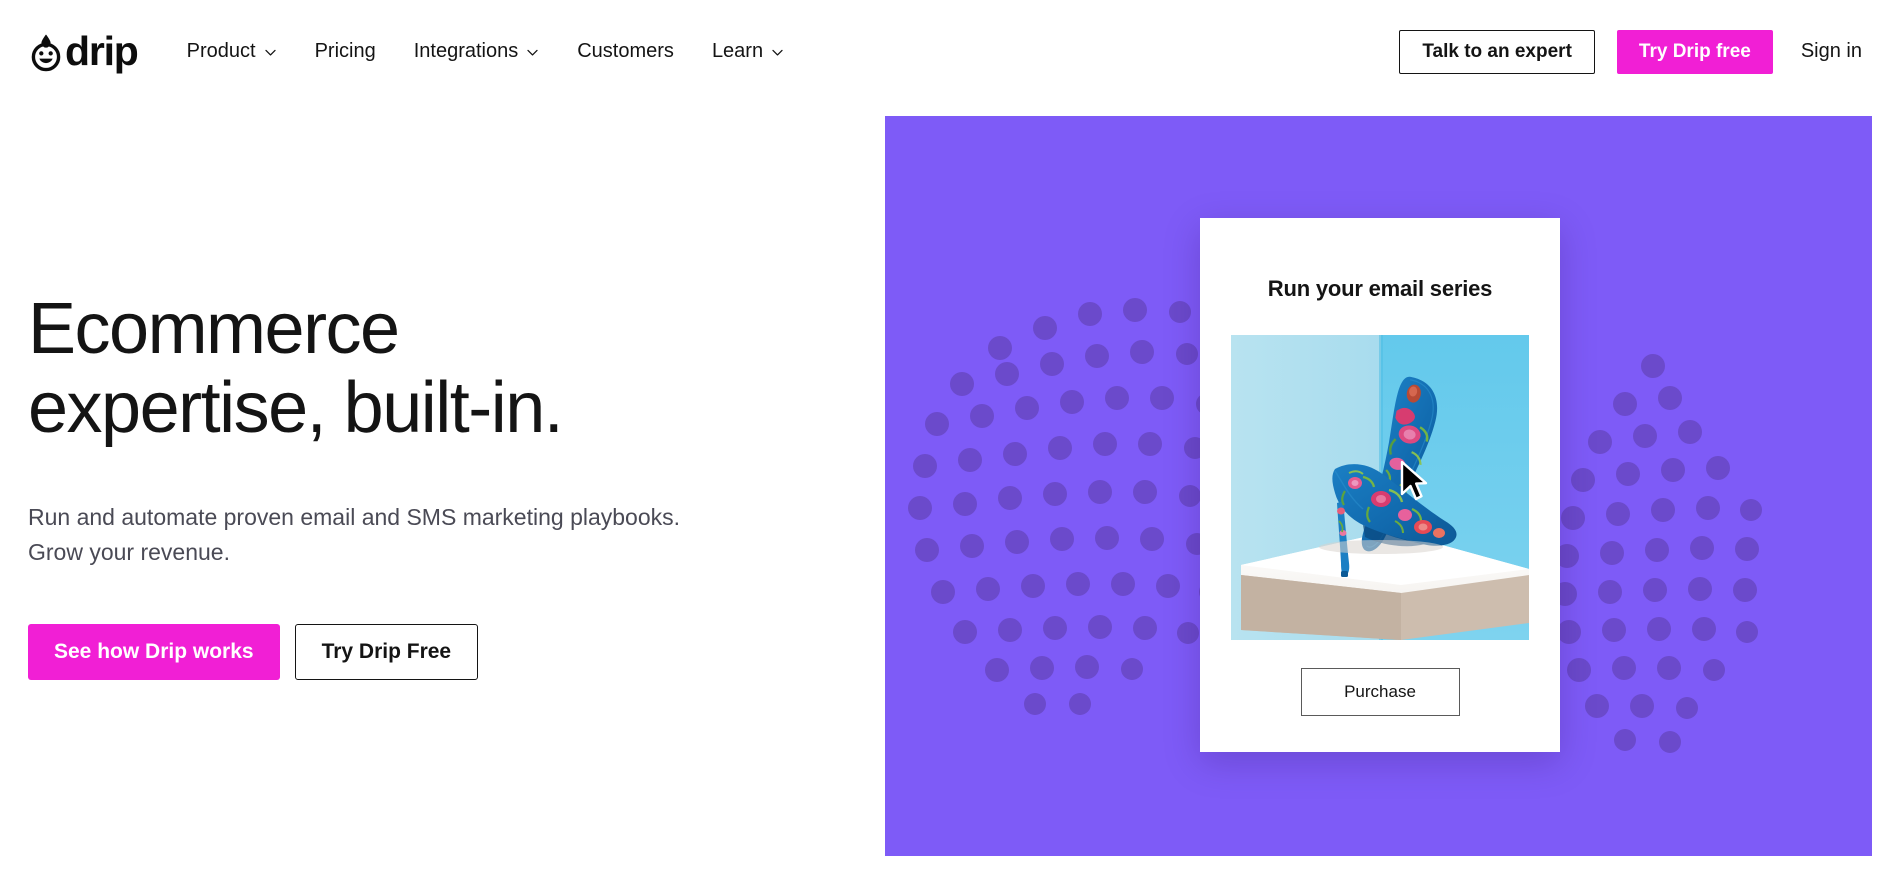  Describe the element at coordinates (46, 52) in the screenshot. I see `drip-smiley-face-icon` at that location.